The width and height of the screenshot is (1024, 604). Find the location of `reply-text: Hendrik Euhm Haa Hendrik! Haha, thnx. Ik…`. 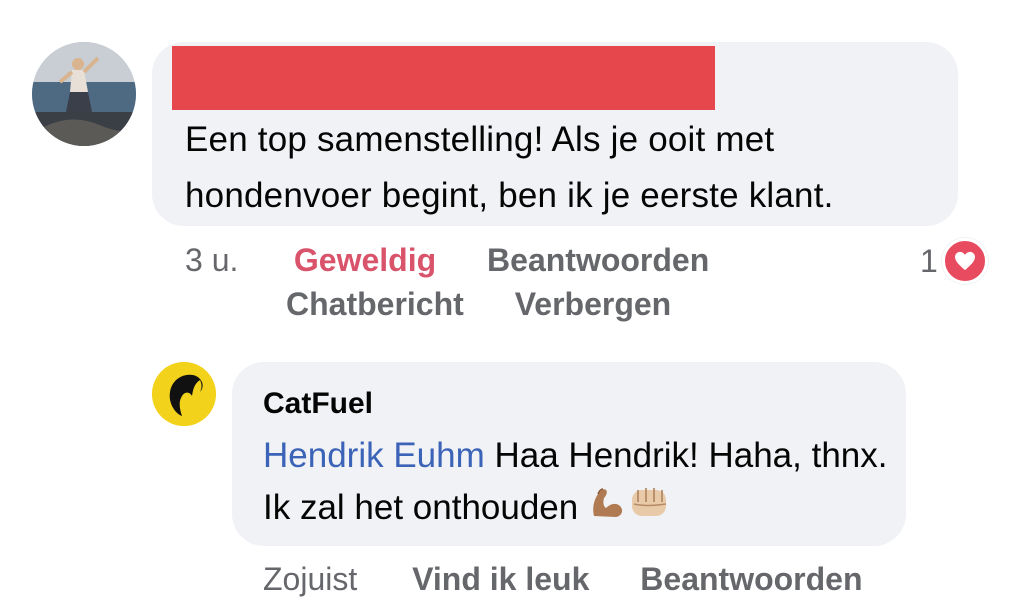

reply-text: Hendrik Euhm Haa Hendrik! Haha, thnx. Ik… is located at coordinates (578, 483).